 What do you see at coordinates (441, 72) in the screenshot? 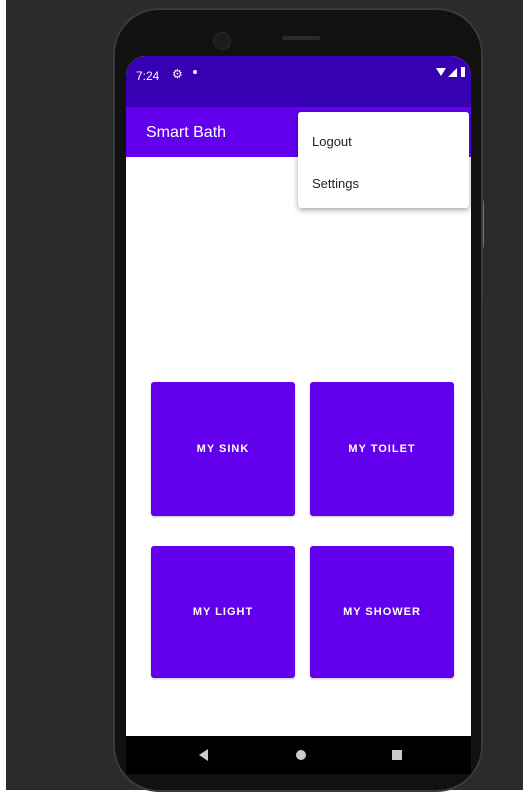
I see `wifi-icon` at bounding box center [441, 72].